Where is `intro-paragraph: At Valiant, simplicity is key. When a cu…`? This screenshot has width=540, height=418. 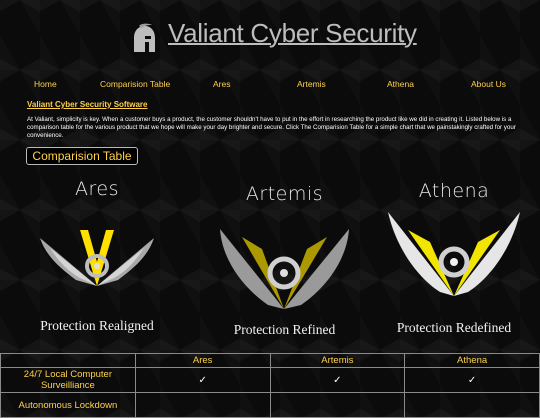 intro-paragraph: At Valiant, simplicity is key. When a cu… is located at coordinates (271, 127).